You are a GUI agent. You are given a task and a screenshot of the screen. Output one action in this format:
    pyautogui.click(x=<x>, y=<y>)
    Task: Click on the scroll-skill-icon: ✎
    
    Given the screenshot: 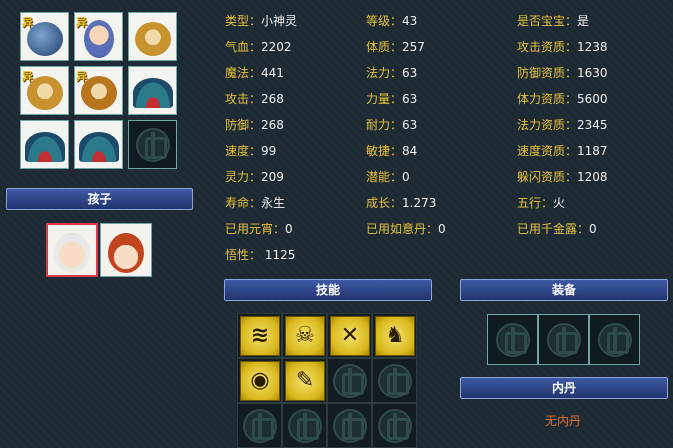 What is the action you would take?
    pyautogui.click(x=305, y=381)
    